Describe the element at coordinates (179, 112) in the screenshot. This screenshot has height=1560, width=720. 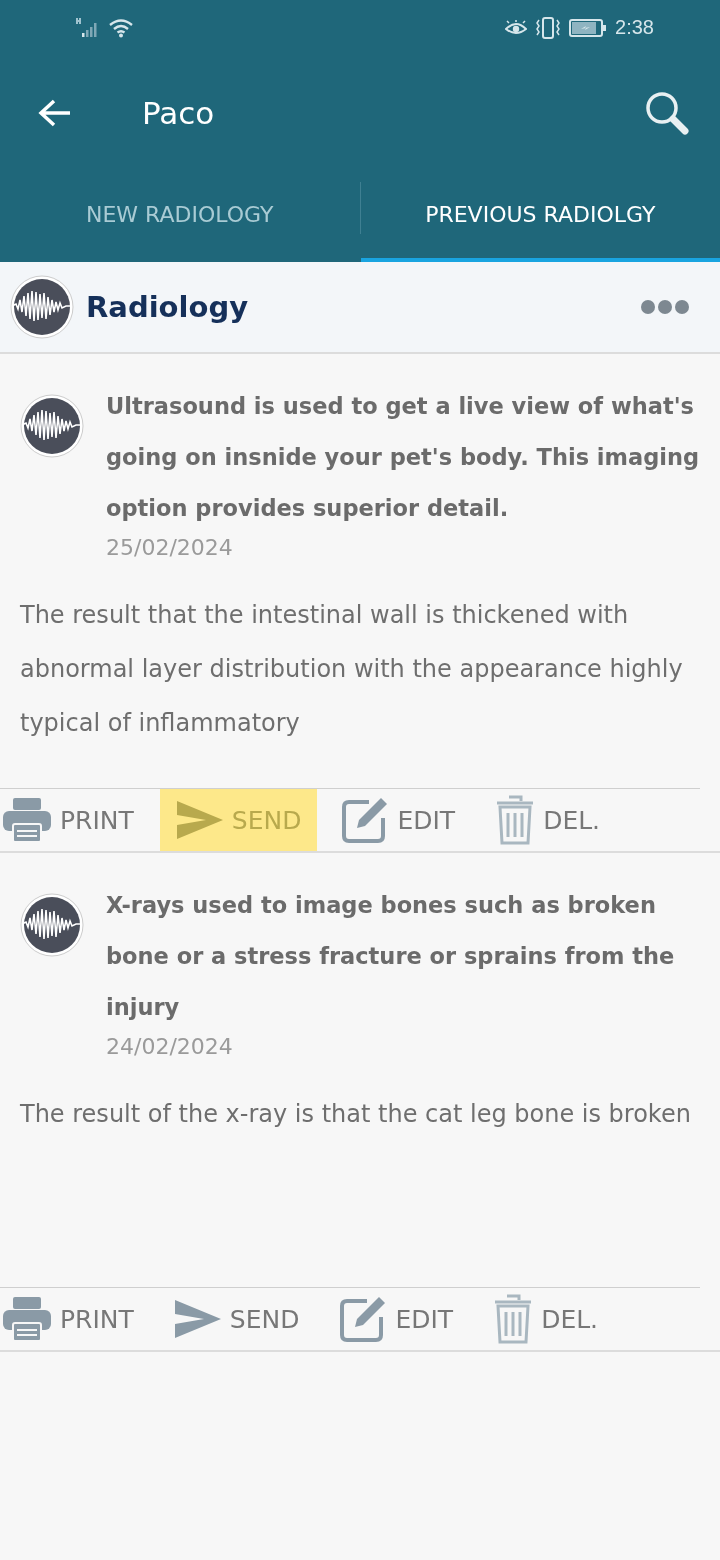
I see `screen-title: Paco` at that location.